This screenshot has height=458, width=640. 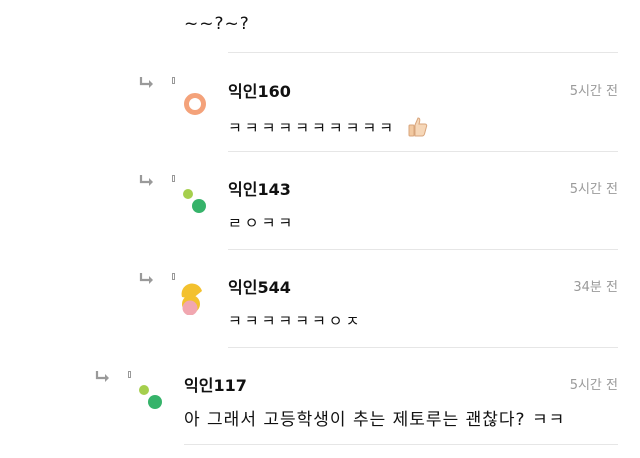 What do you see at coordinates (375, 420) in the screenshot?
I see `comment-text: 아 그래서 고등학생이 추는 제토루는 괜찮다? ㅋㅋ` at bounding box center [375, 420].